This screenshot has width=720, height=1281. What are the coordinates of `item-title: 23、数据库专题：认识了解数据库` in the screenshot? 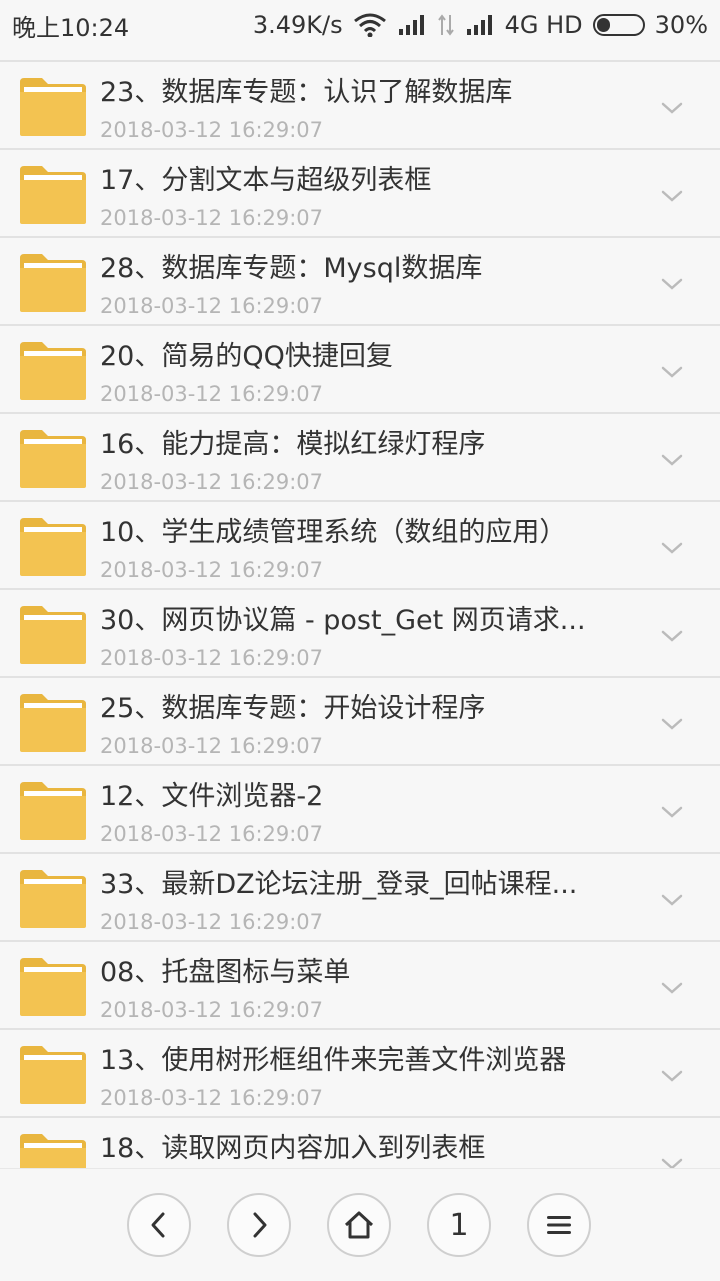 It's located at (306, 92).